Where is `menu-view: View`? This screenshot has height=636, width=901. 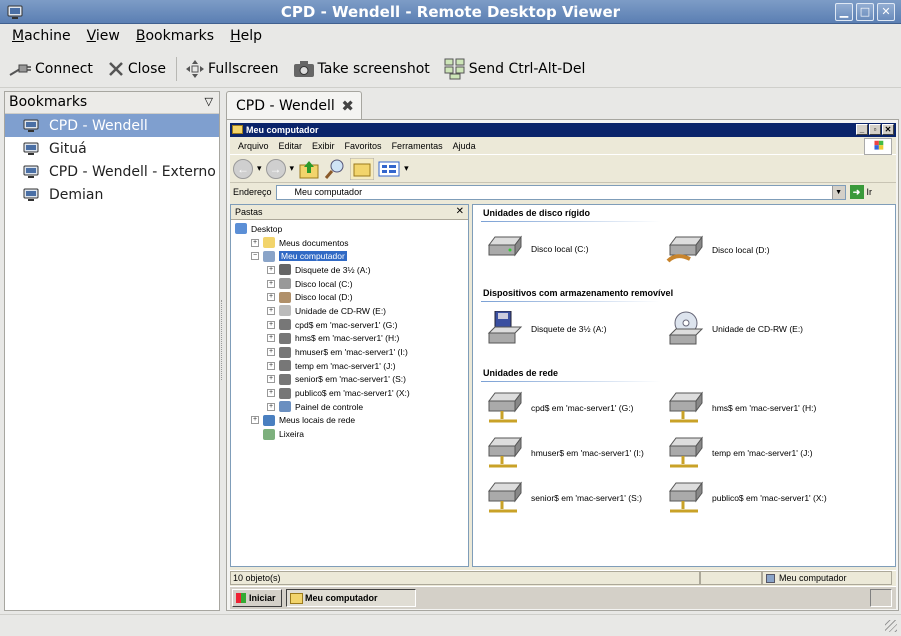
menu-view: View is located at coordinates (103, 36).